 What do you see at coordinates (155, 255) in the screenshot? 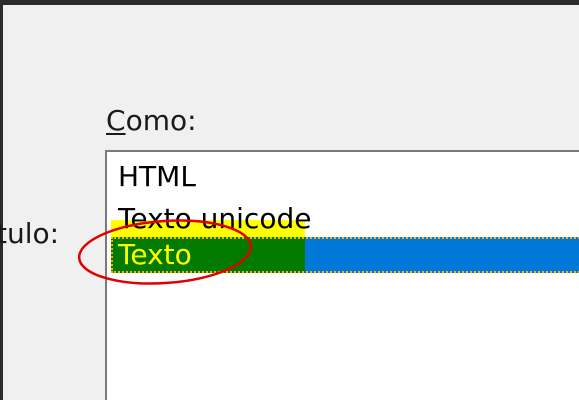
I see `list-item-texto: Texto` at bounding box center [155, 255].